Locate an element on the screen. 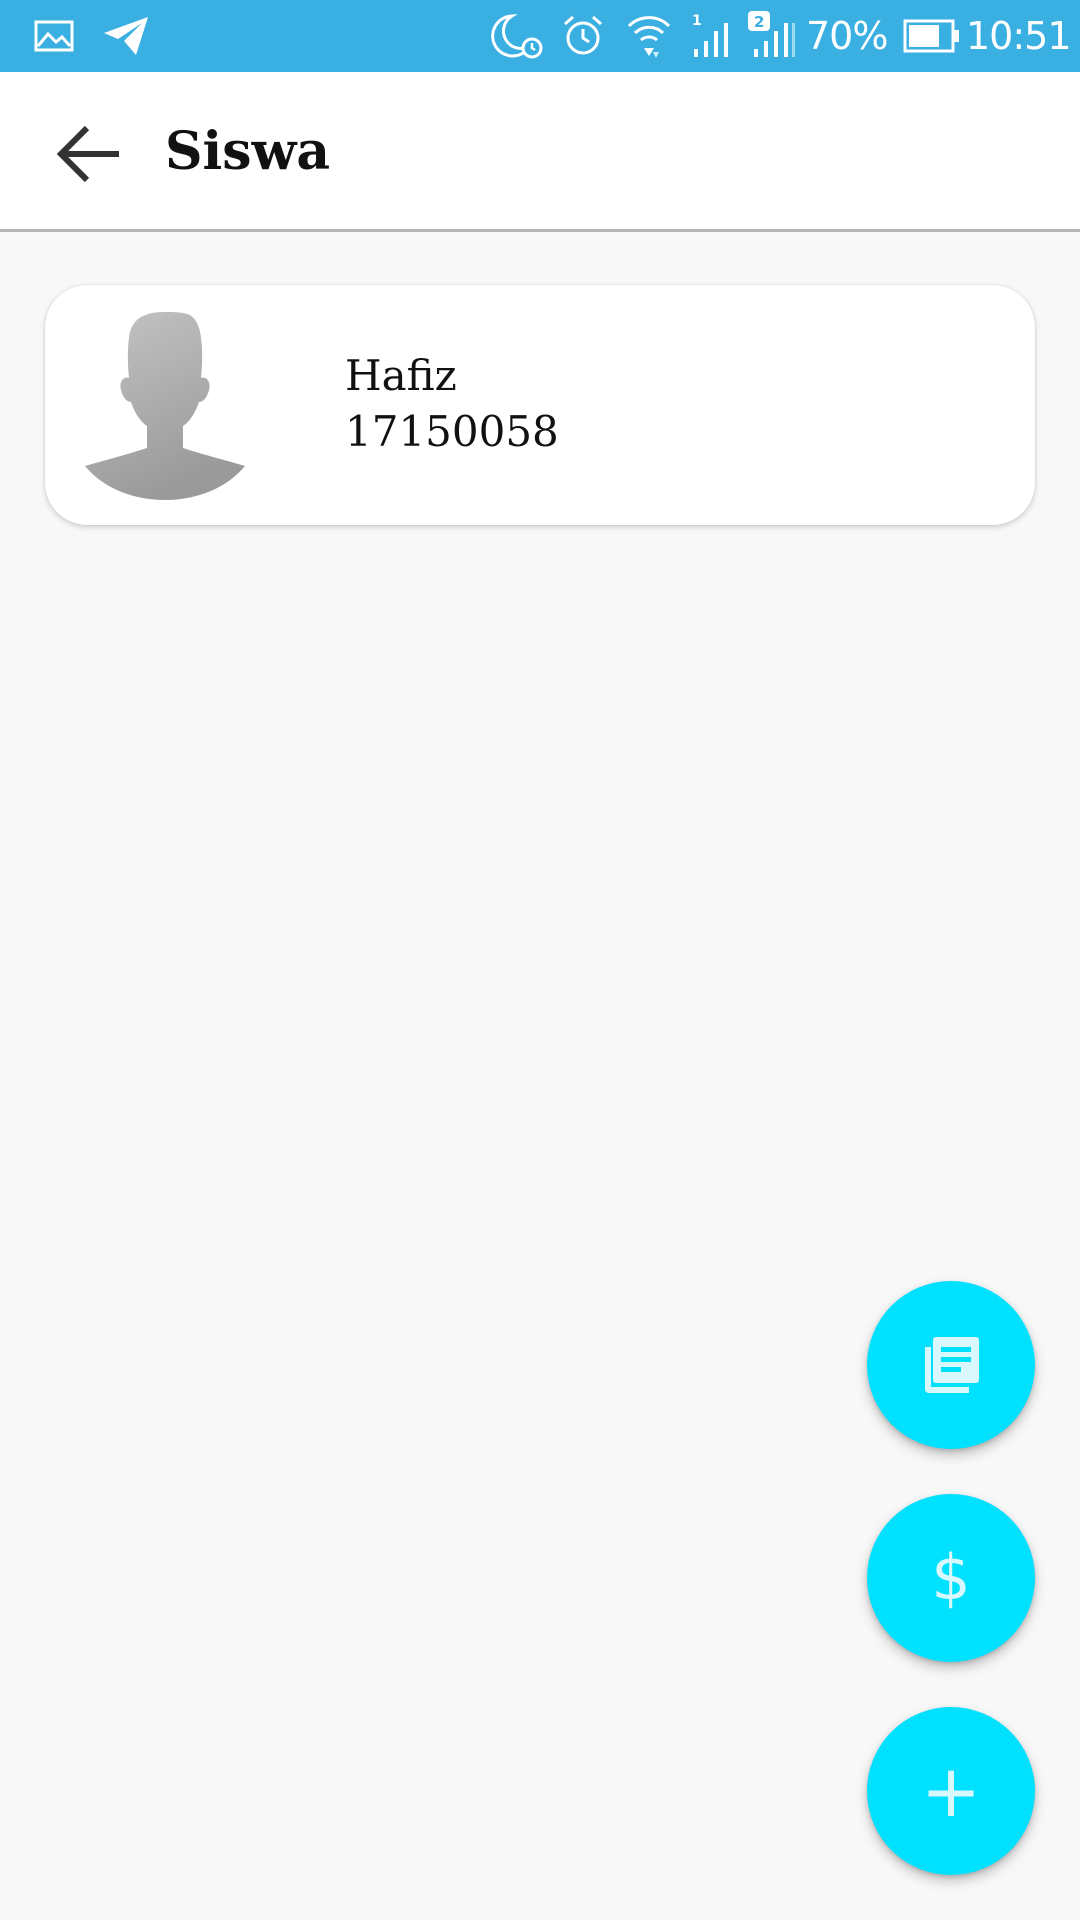  student-name: Hafiz is located at coordinates (401, 375).